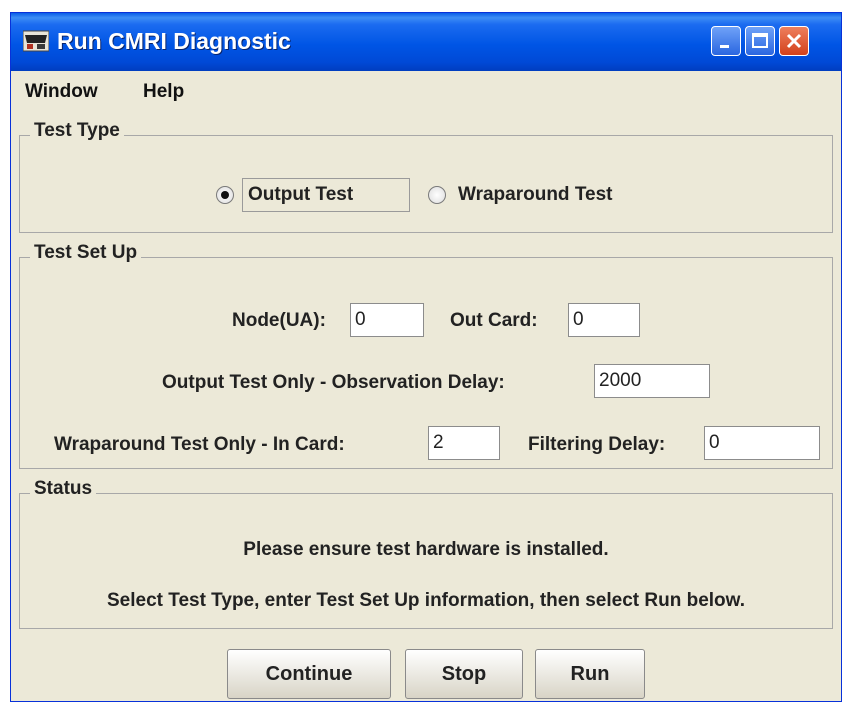 Image resolution: width=853 pixels, height=708 pixels. What do you see at coordinates (726, 41) in the screenshot?
I see `minimize-button` at bounding box center [726, 41].